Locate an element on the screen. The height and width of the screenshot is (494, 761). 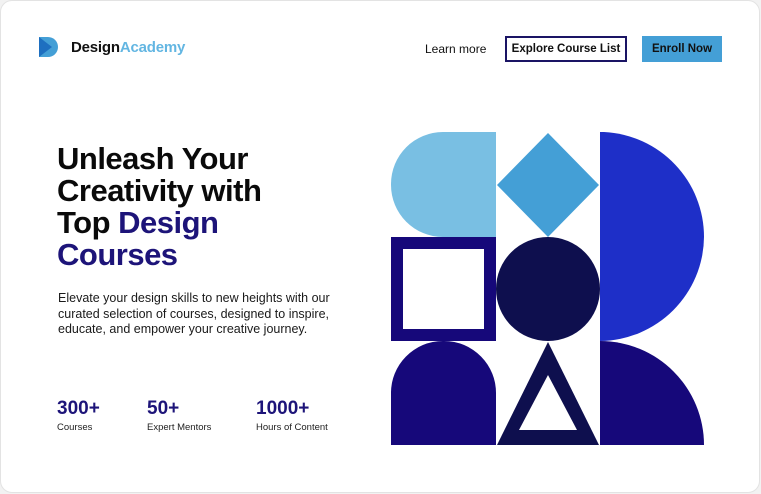
stat-label: Expert Mentors is located at coordinates (179, 427).